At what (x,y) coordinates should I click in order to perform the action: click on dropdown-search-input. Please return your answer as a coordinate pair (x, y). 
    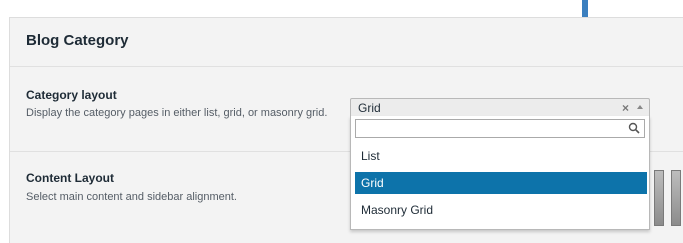
    Looking at the image, I should click on (490, 128).